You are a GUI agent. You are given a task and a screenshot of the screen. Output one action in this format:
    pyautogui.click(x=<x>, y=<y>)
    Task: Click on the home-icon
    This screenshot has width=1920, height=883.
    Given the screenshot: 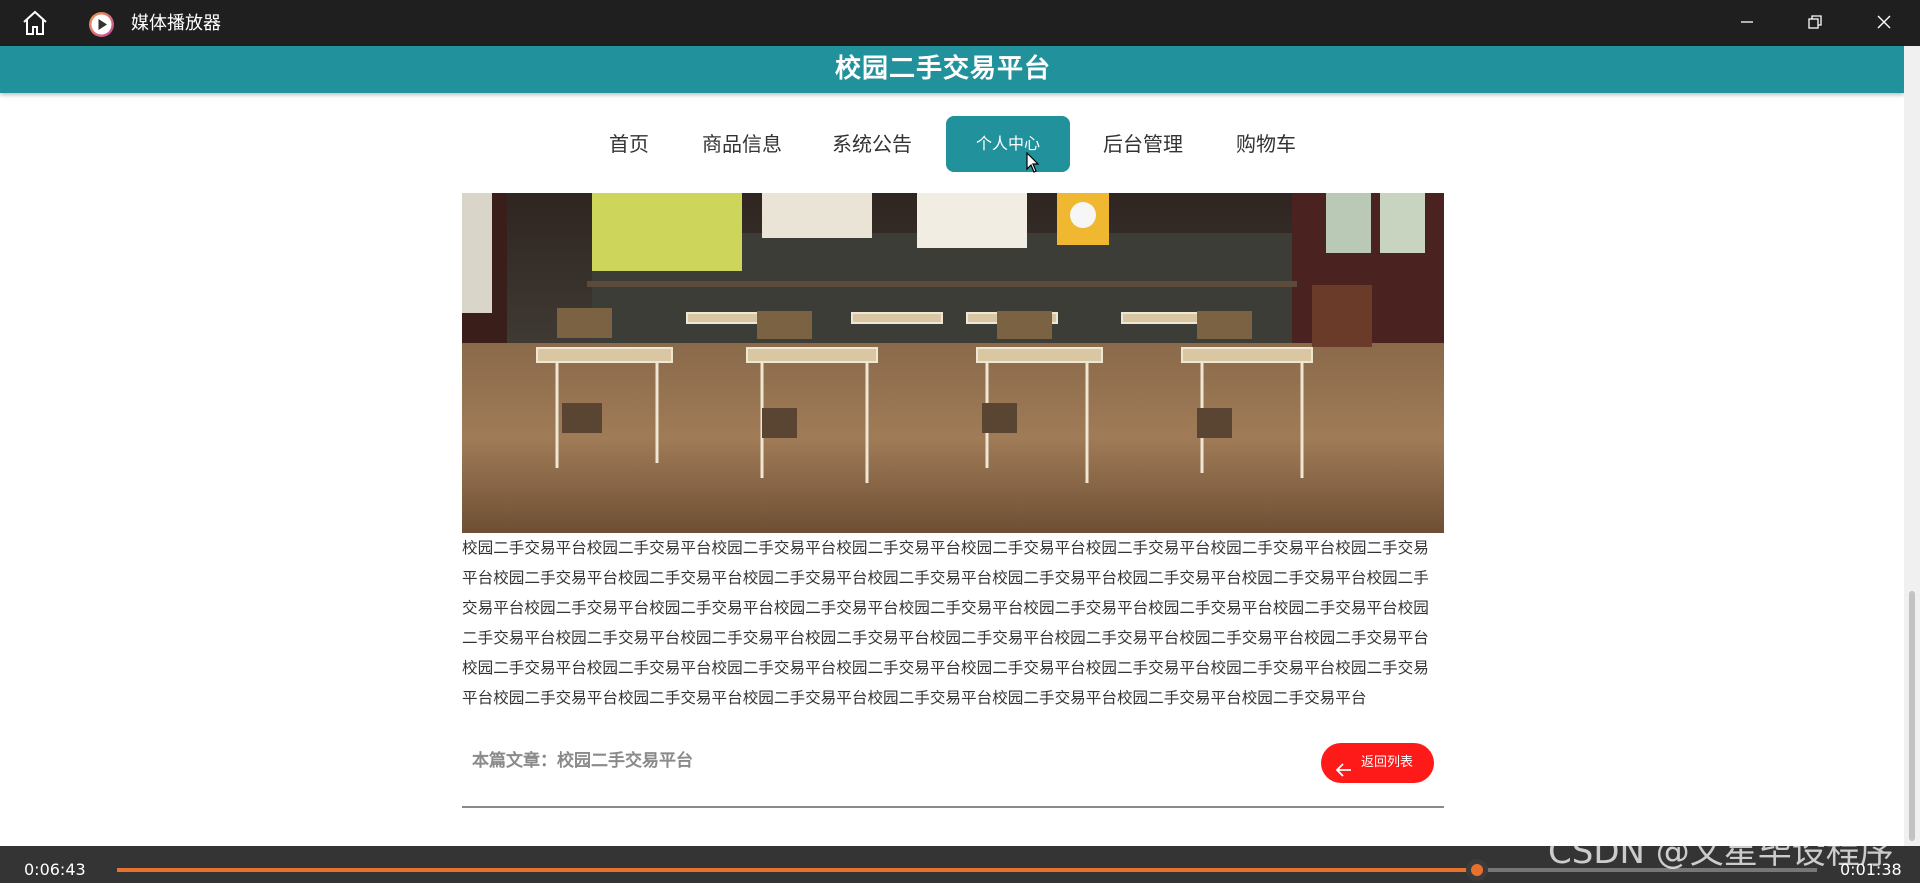 What is the action you would take?
    pyautogui.click(x=35, y=23)
    